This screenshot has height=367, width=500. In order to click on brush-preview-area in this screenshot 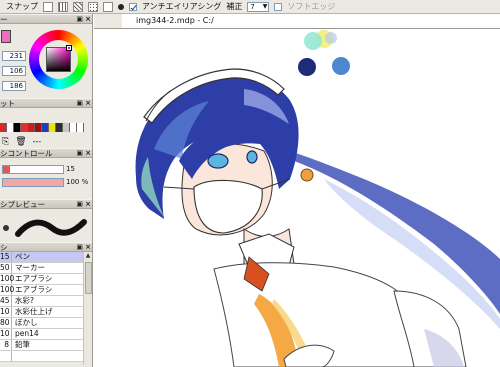, I will do `click(46, 228)`.